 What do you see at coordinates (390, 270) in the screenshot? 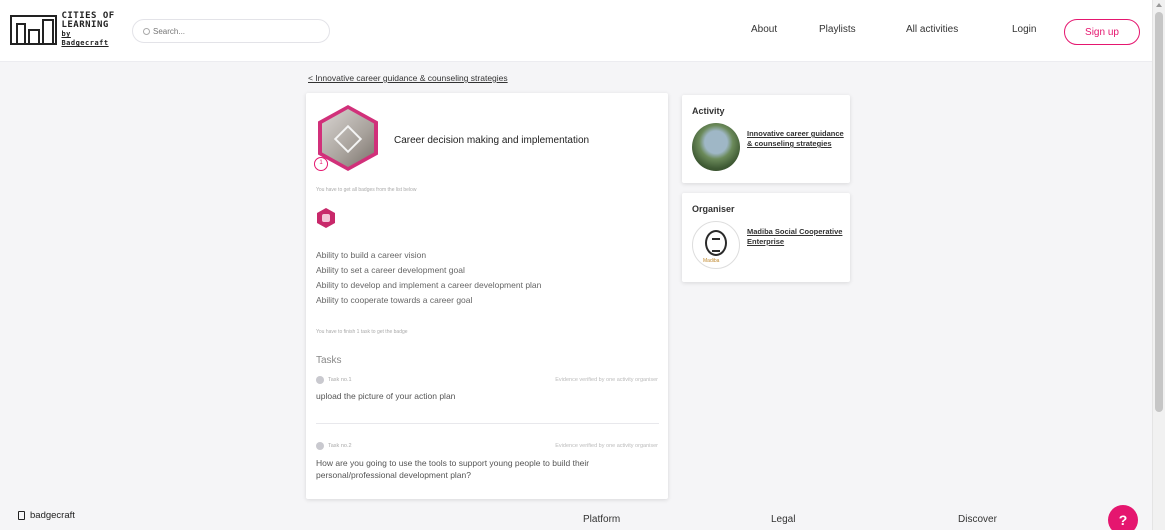
I see `skill-item: Ability to set a career development goal` at bounding box center [390, 270].